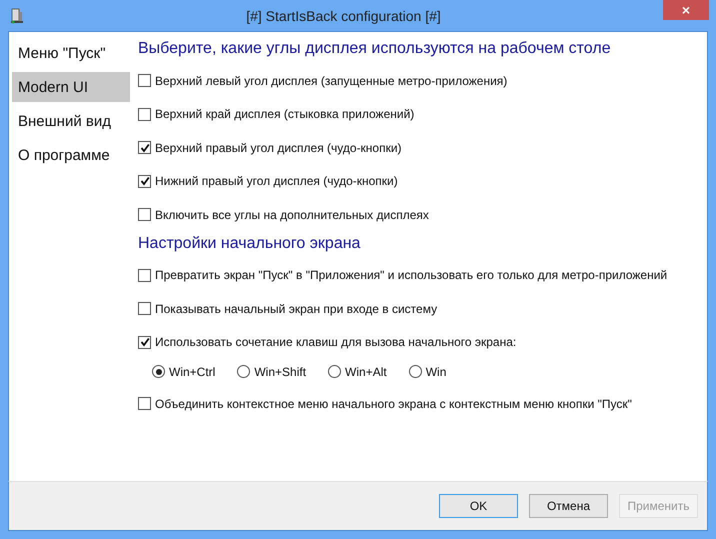  Describe the element at coordinates (278, 147) in the screenshot. I see `checkbox-label: Верхний правый угол дисплея (чудо-кнопки)` at that location.